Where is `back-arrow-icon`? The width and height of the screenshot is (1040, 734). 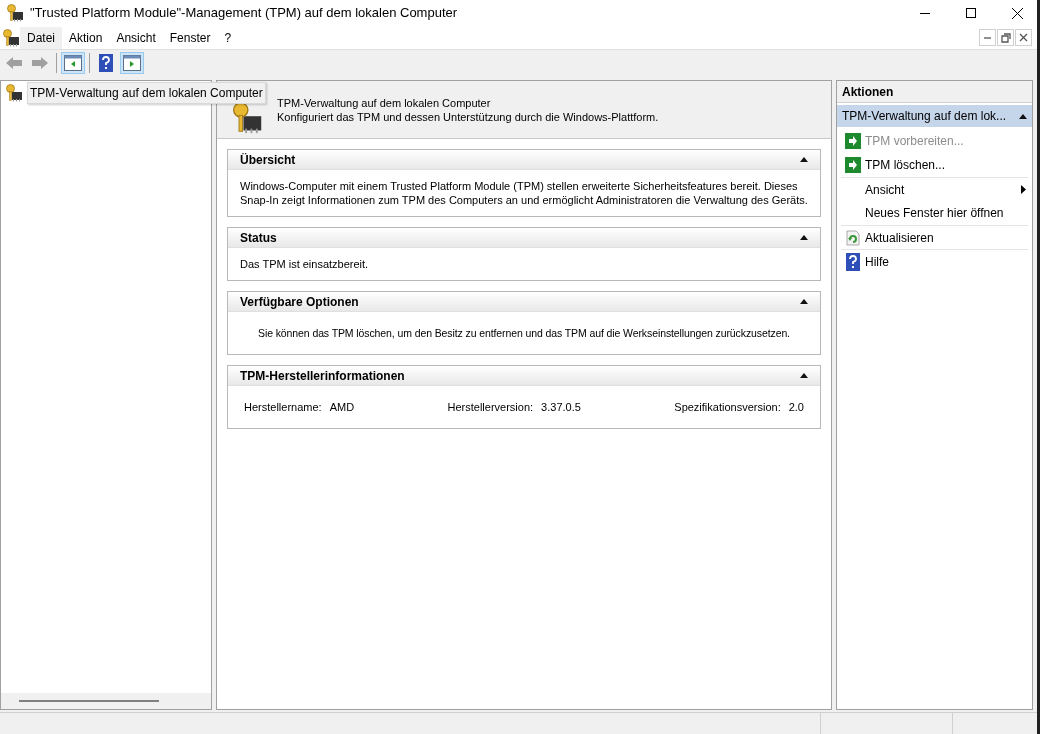 back-arrow-icon is located at coordinates (14, 63).